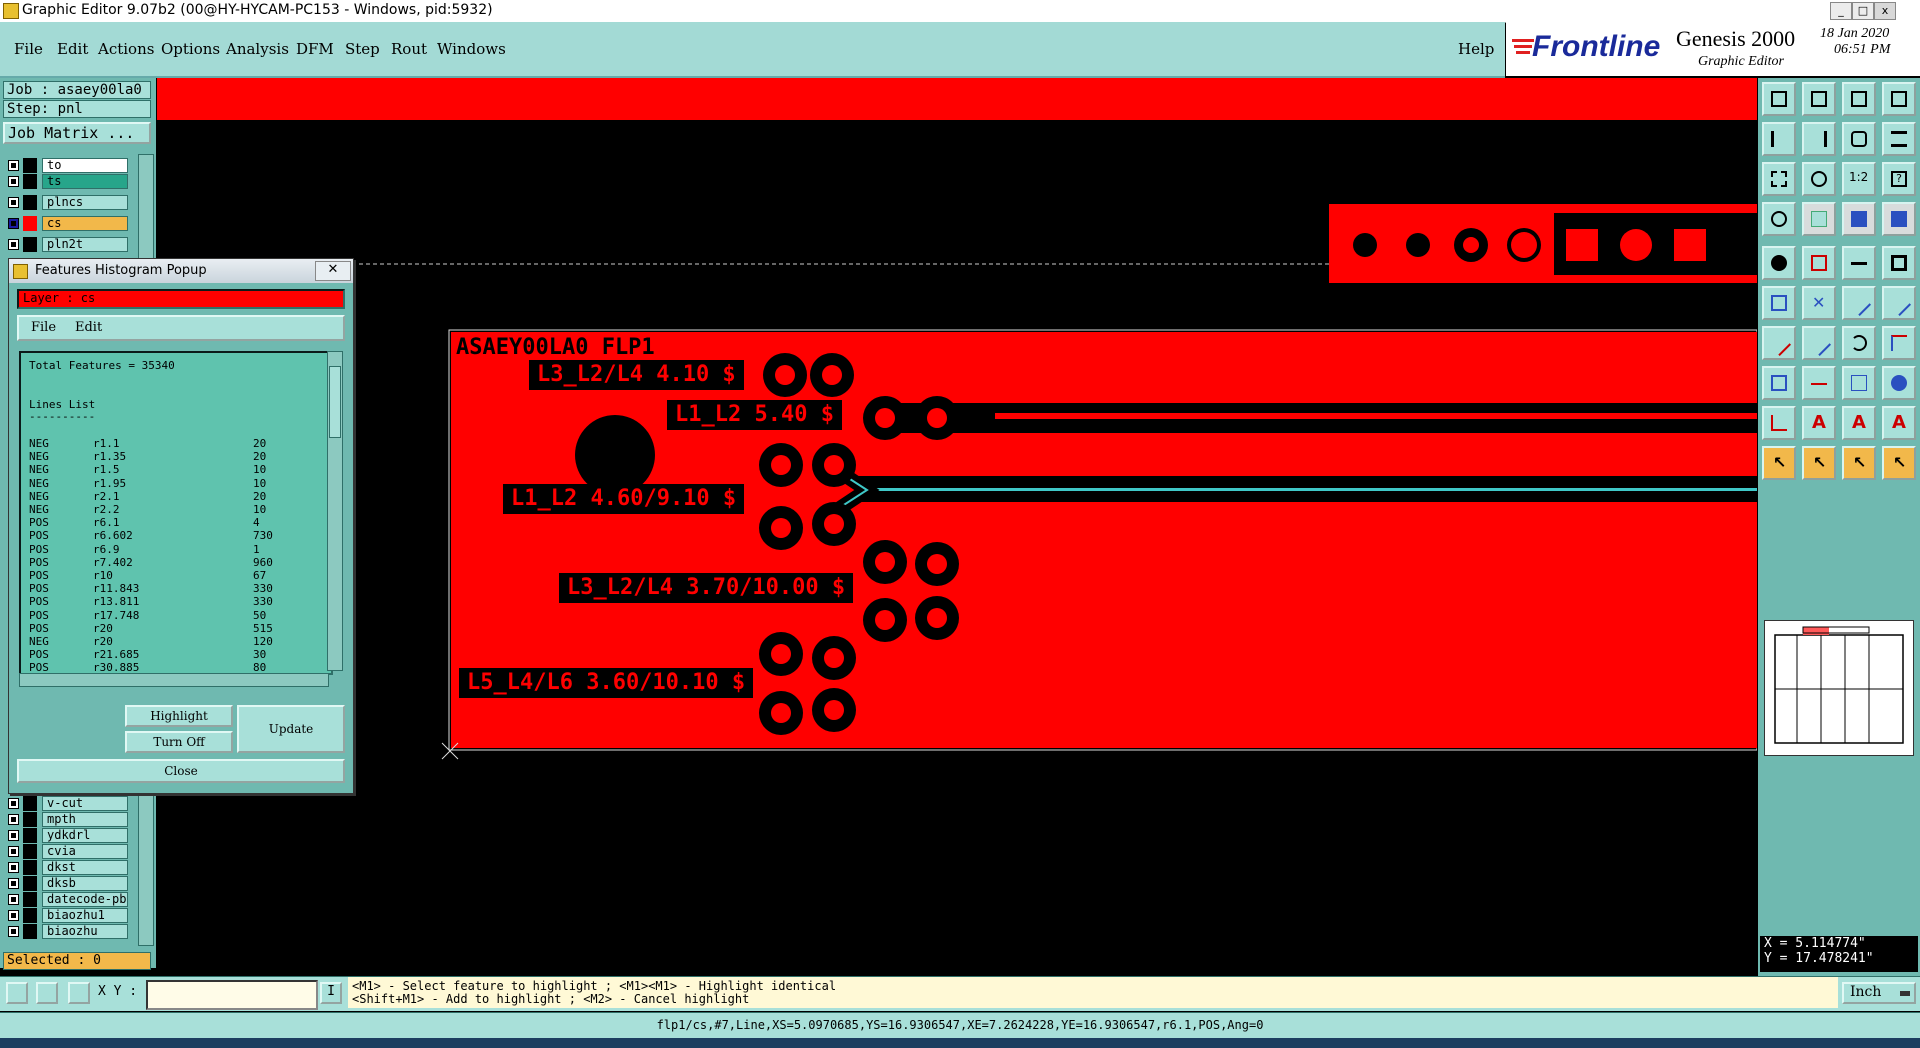 The width and height of the screenshot is (1920, 1048). What do you see at coordinates (17, 993) in the screenshot?
I see `measure-tool-icon` at bounding box center [17, 993].